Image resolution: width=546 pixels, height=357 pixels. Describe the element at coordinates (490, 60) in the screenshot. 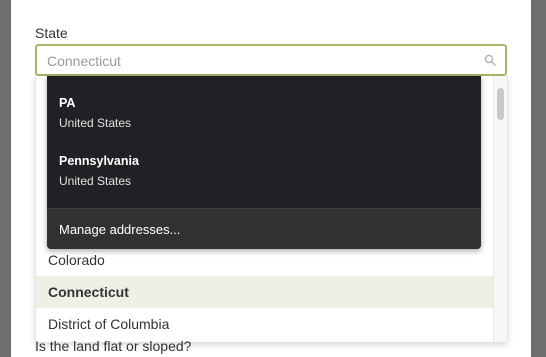

I see `search-icon` at that location.